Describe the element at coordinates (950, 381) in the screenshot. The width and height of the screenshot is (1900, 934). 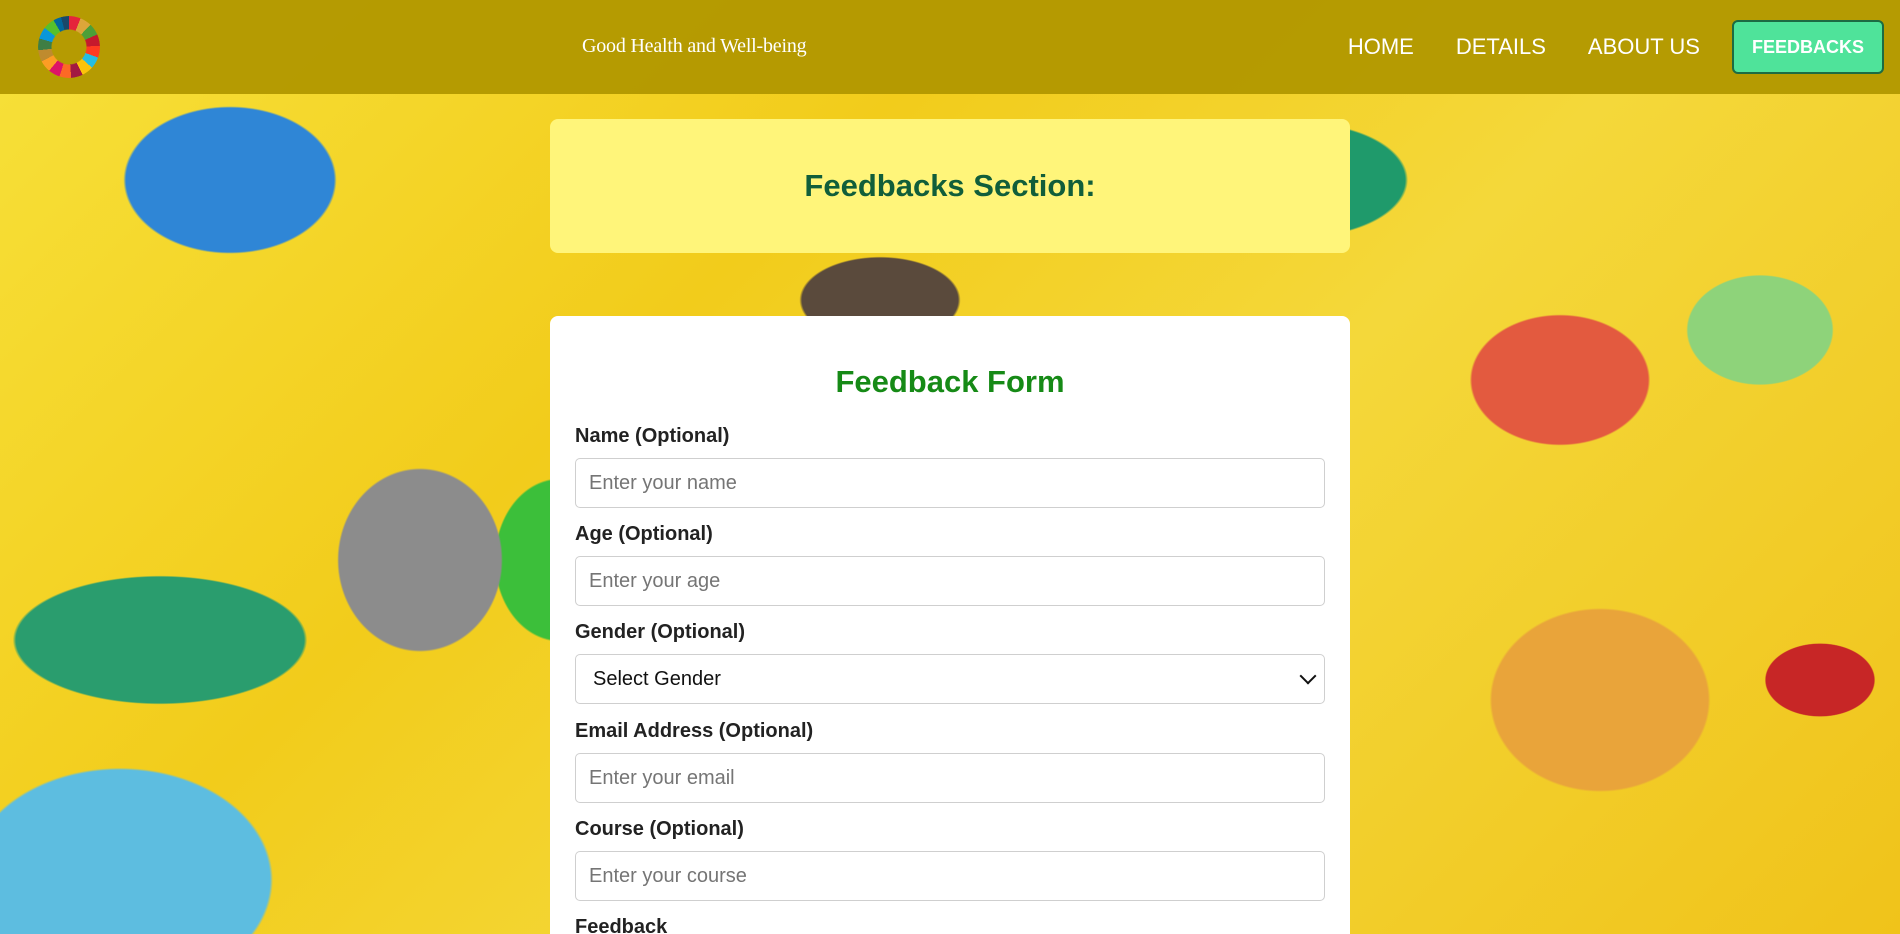
I see `form-title: Feedback Form` at that location.